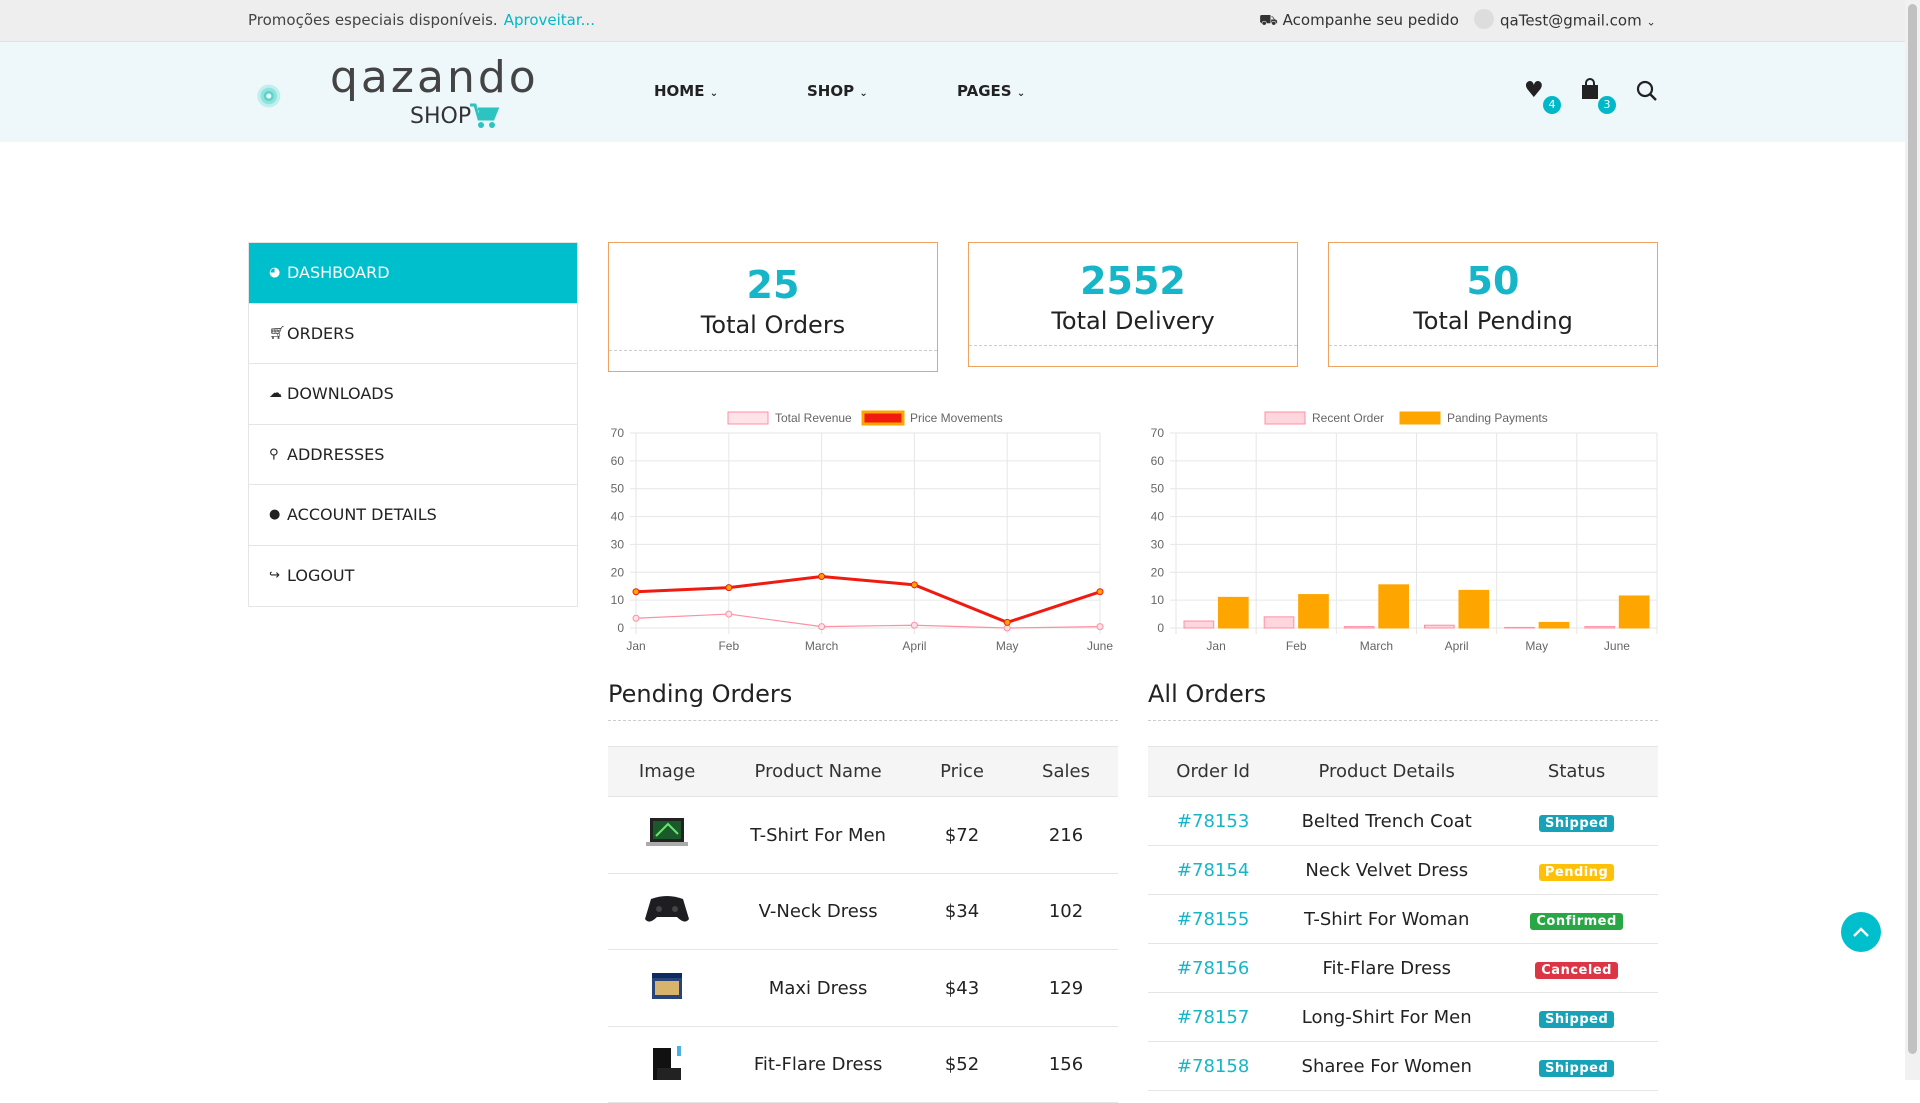 Image resolution: width=1920 pixels, height=1103 pixels. I want to click on table-row: #78154 Neck Velvet Dress Pending, so click(1403, 870).